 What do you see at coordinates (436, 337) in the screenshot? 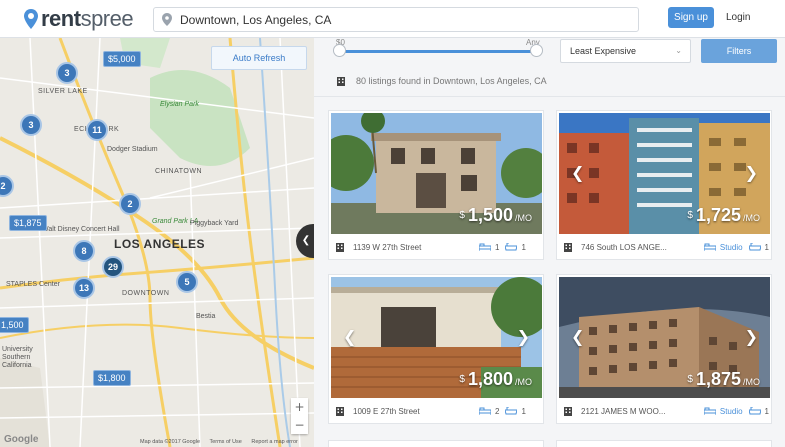
I see `listing-photo: ❮ ❯ $1,800/MO` at bounding box center [436, 337].